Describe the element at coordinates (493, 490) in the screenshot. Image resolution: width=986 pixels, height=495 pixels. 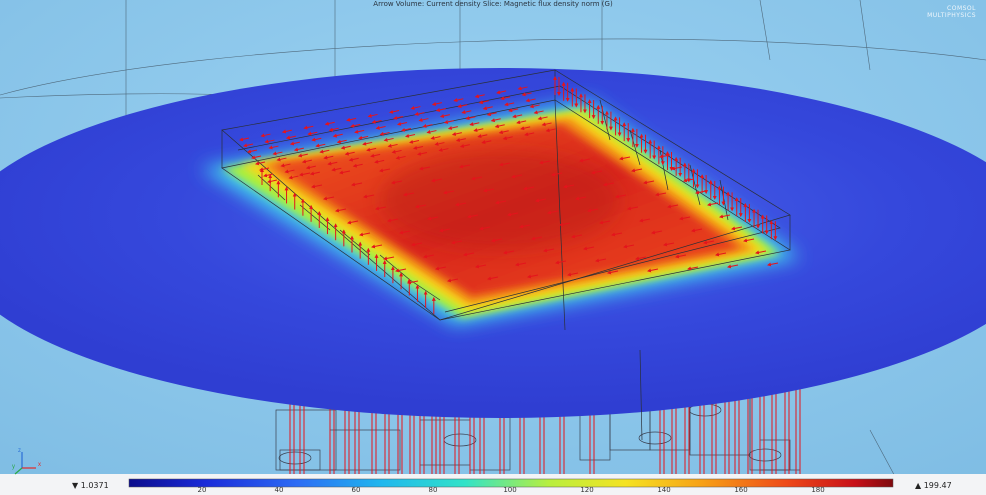
I see `colorbar-ticks: 20 40 60 80 100 120 140 160 180` at that location.